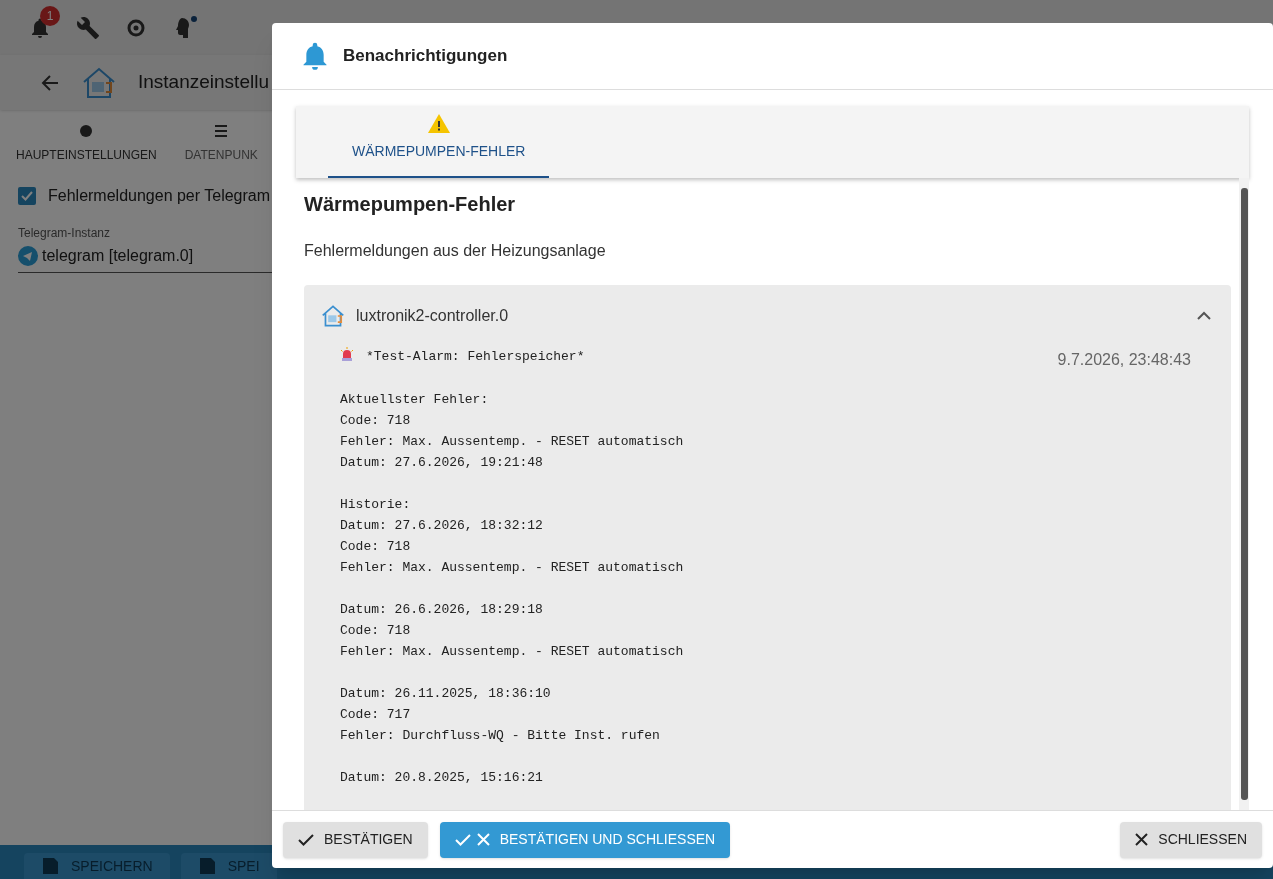  I want to click on back-arrow-icon, so click(50, 82).